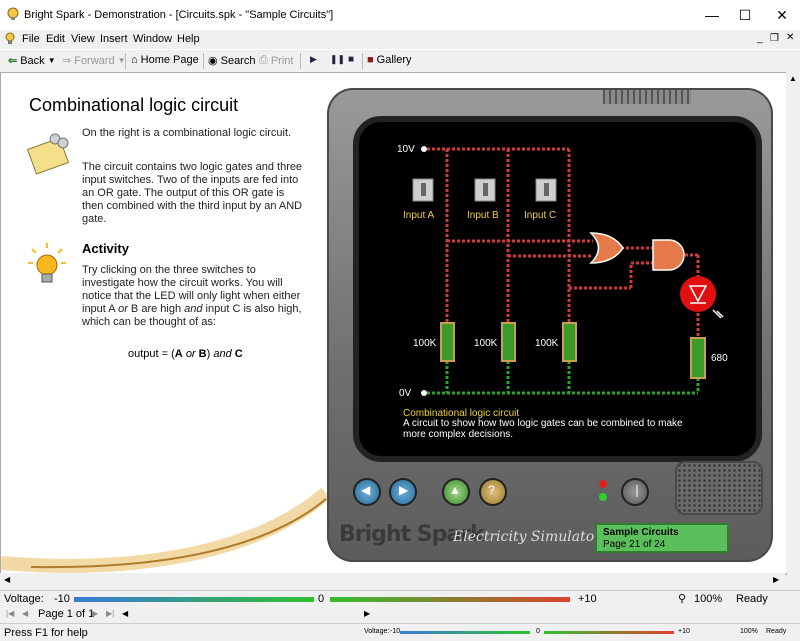 The image size is (800, 641). Describe the element at coordinates (55, 39) in the screenshot. I see `menu-edit: Edit` at that location.